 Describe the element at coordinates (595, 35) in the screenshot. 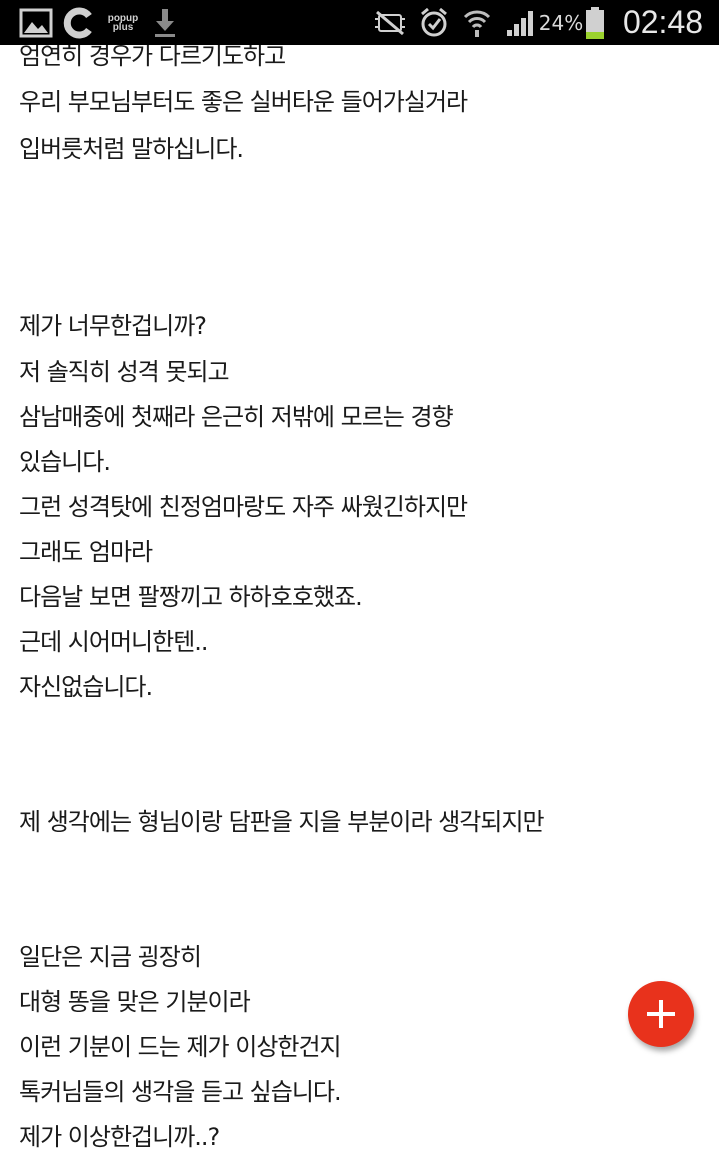

I see `battery-level-fill` at that location.